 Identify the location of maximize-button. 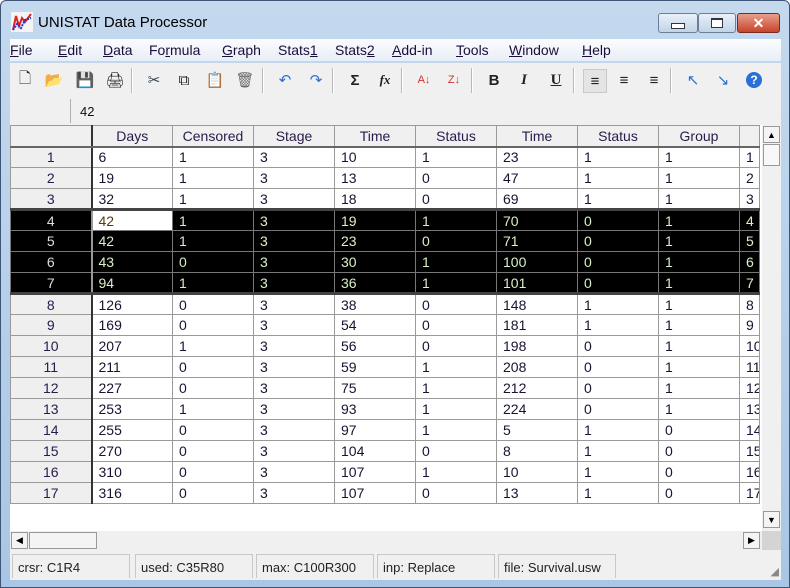
(717, 23).